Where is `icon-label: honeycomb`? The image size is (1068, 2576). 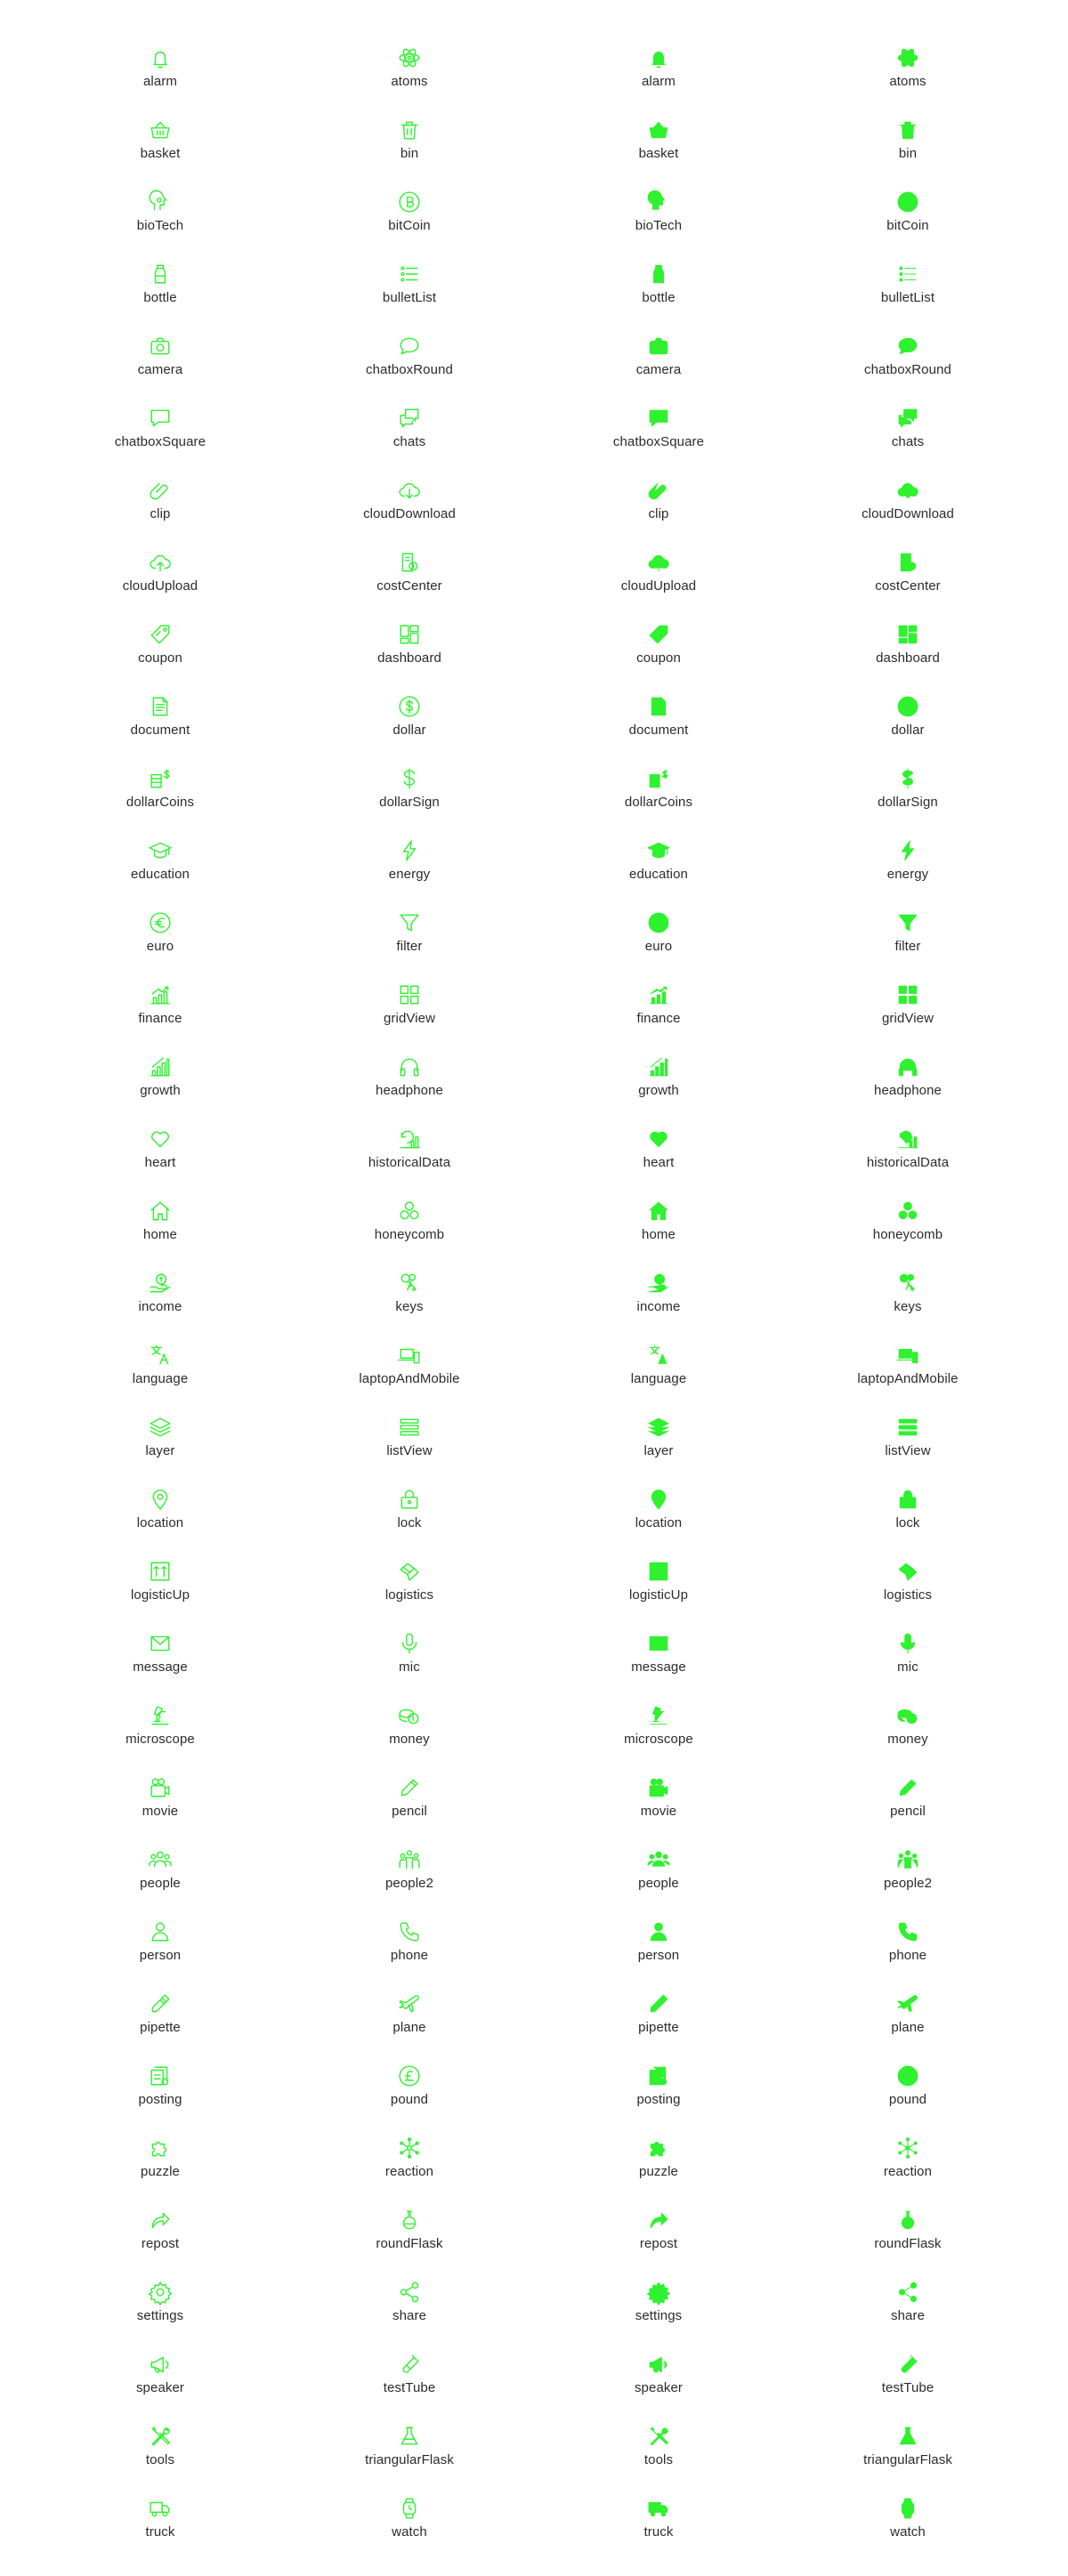 icon-label: honeycomb is located at coordinates (907, 1234).